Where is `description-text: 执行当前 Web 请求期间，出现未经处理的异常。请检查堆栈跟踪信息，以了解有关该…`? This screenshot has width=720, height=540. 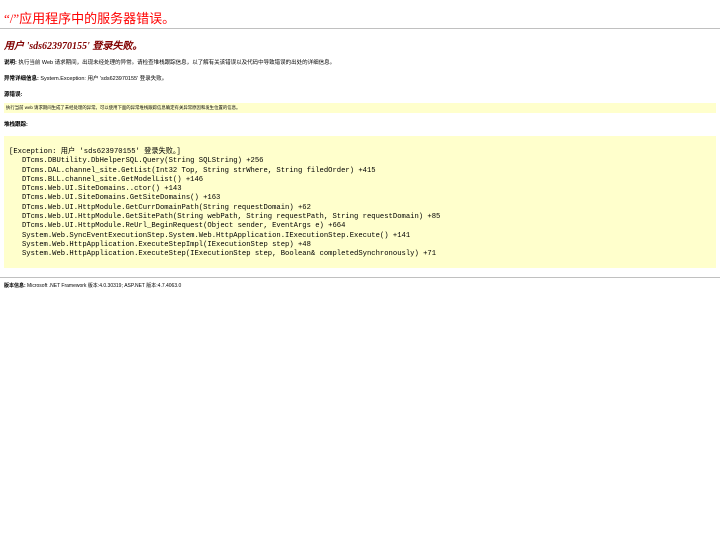 description-text: 执行当前 Web 请求期间，出现未经处理的异常。请检查堆栈跟踪信息，以了解有关该… is located at coordinates (176, 63).